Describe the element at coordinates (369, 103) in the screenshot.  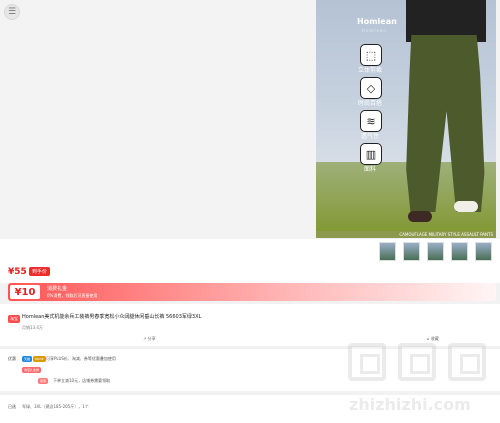
I see `feature-label-2: 时尚百搭` at that location.